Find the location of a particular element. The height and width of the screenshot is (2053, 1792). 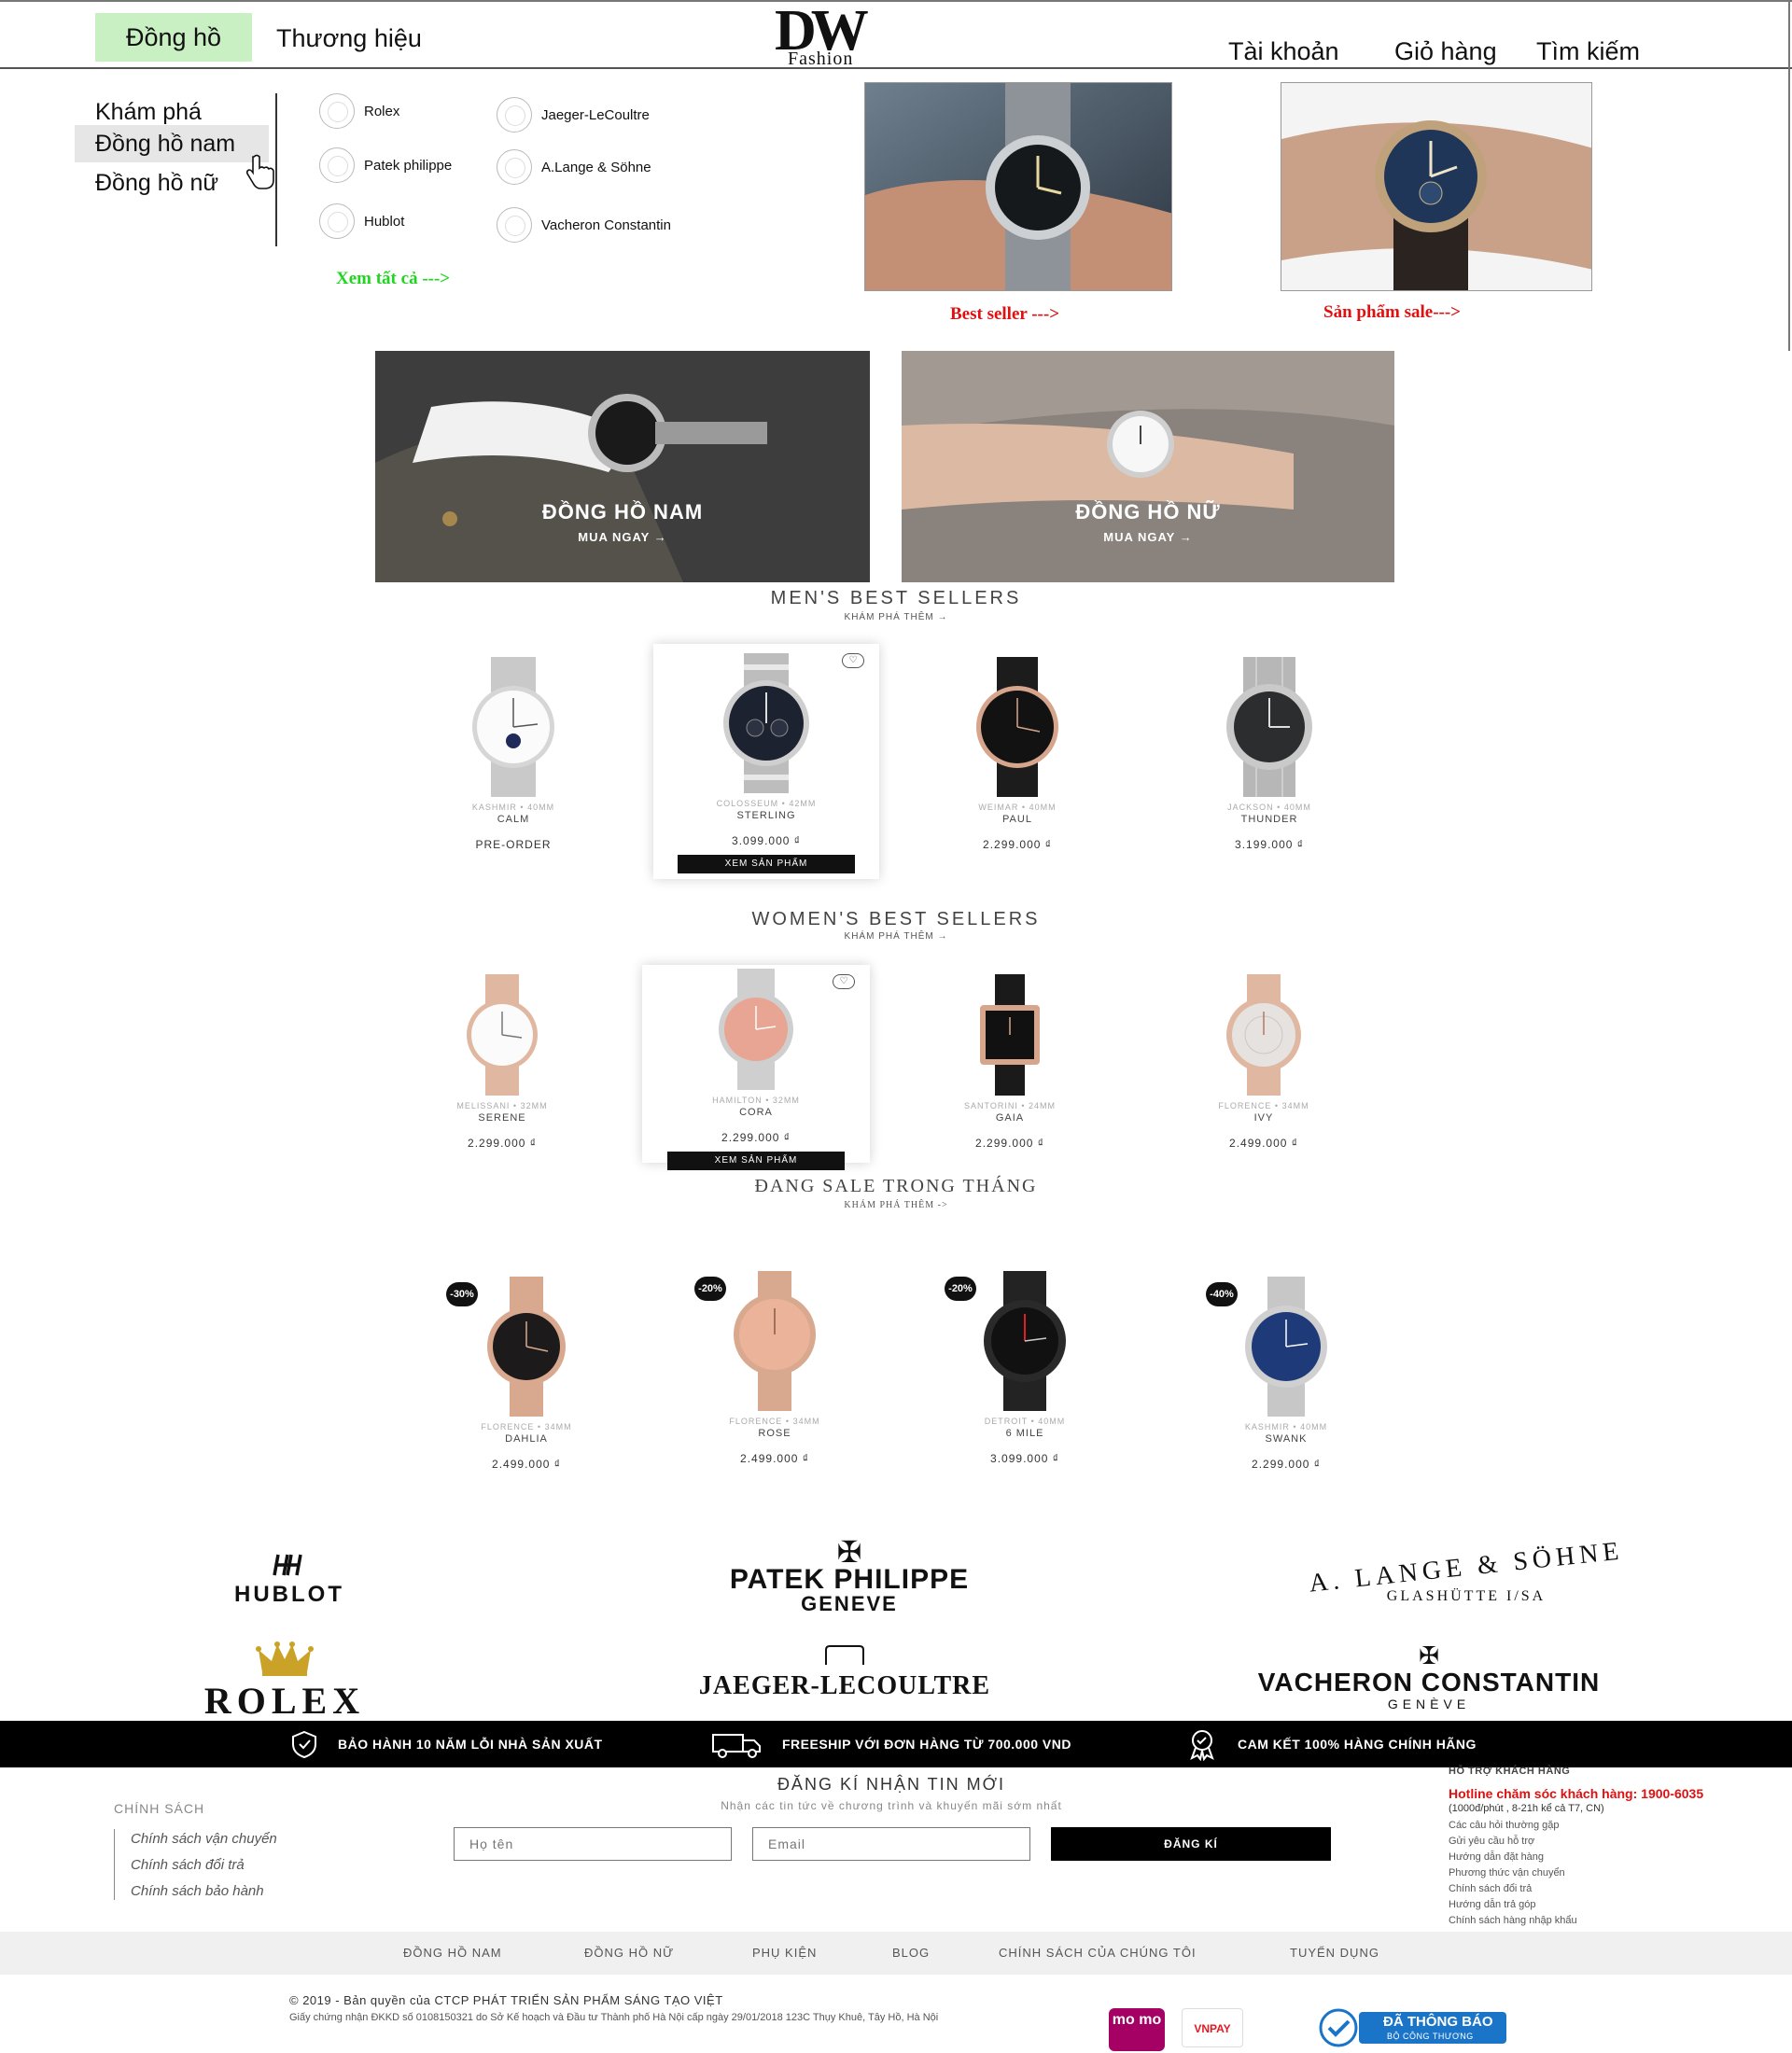

rolex-logo: ROLEX is located at coordinates (284, 1680).